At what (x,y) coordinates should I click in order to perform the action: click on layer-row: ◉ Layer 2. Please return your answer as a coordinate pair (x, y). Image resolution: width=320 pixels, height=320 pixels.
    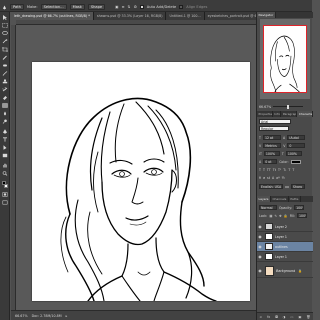
    Looking at the image, I should click on (285, 227).